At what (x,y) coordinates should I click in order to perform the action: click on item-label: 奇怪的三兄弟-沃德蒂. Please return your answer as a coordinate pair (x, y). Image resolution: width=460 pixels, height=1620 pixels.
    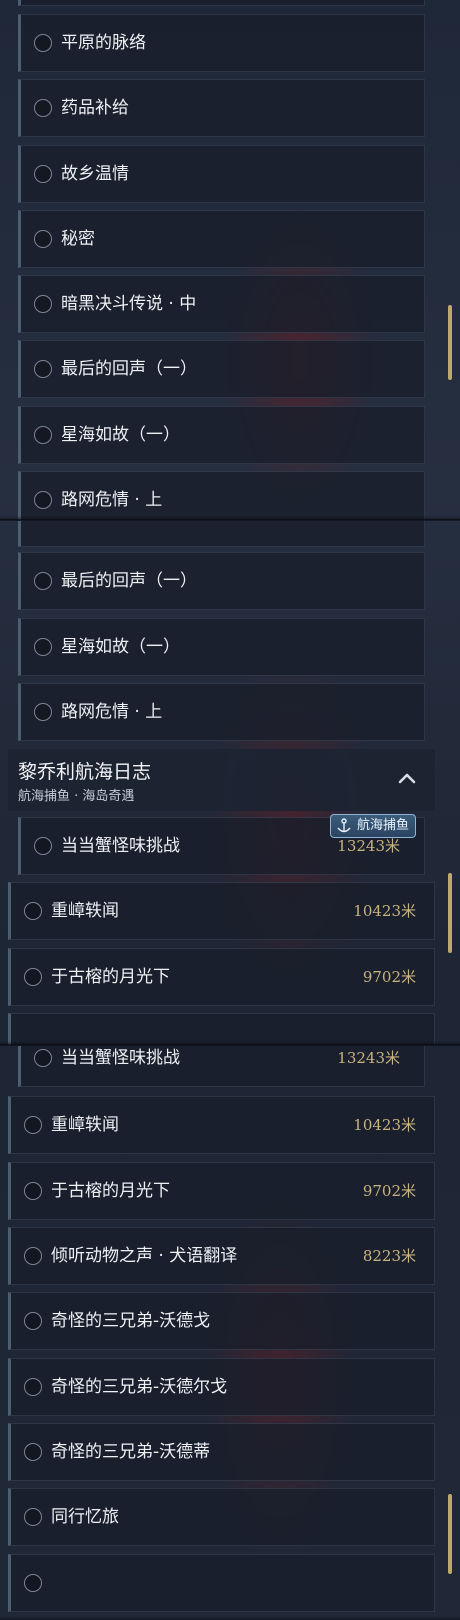
    Looking at the image, I should click on (131, 1452).